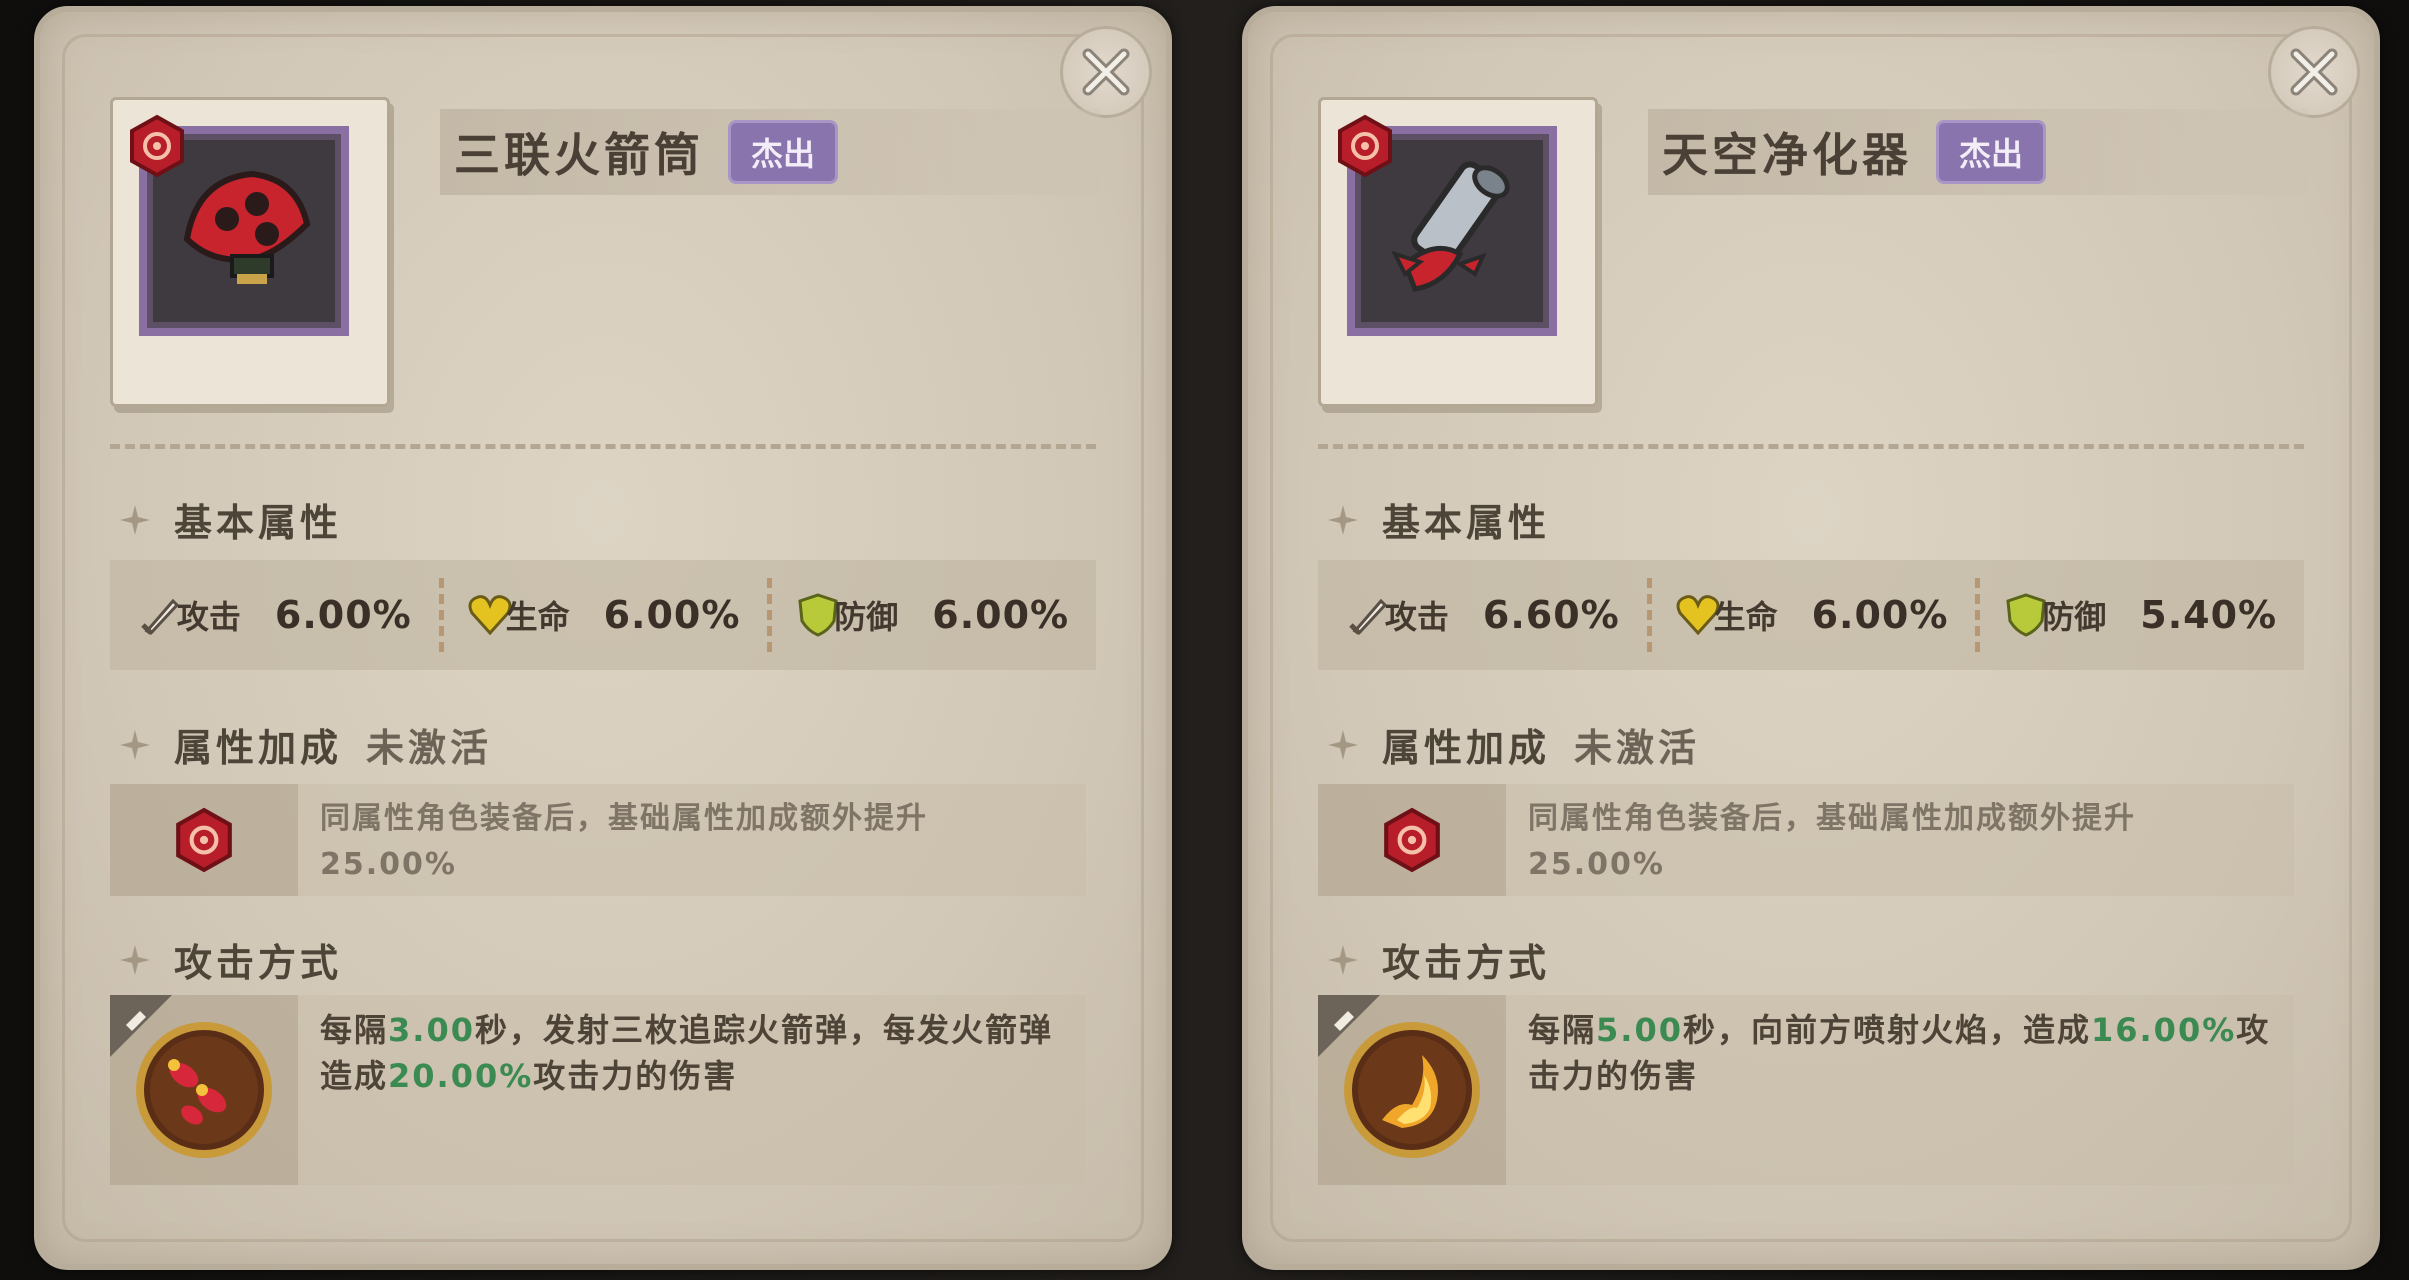 The width and height of the screenshot is (2409, 1280). What do you see at coordinates (461, 1076) in the screenshot?
I see `attack-damage: 20.00%` at bounding box center [461, 1076].